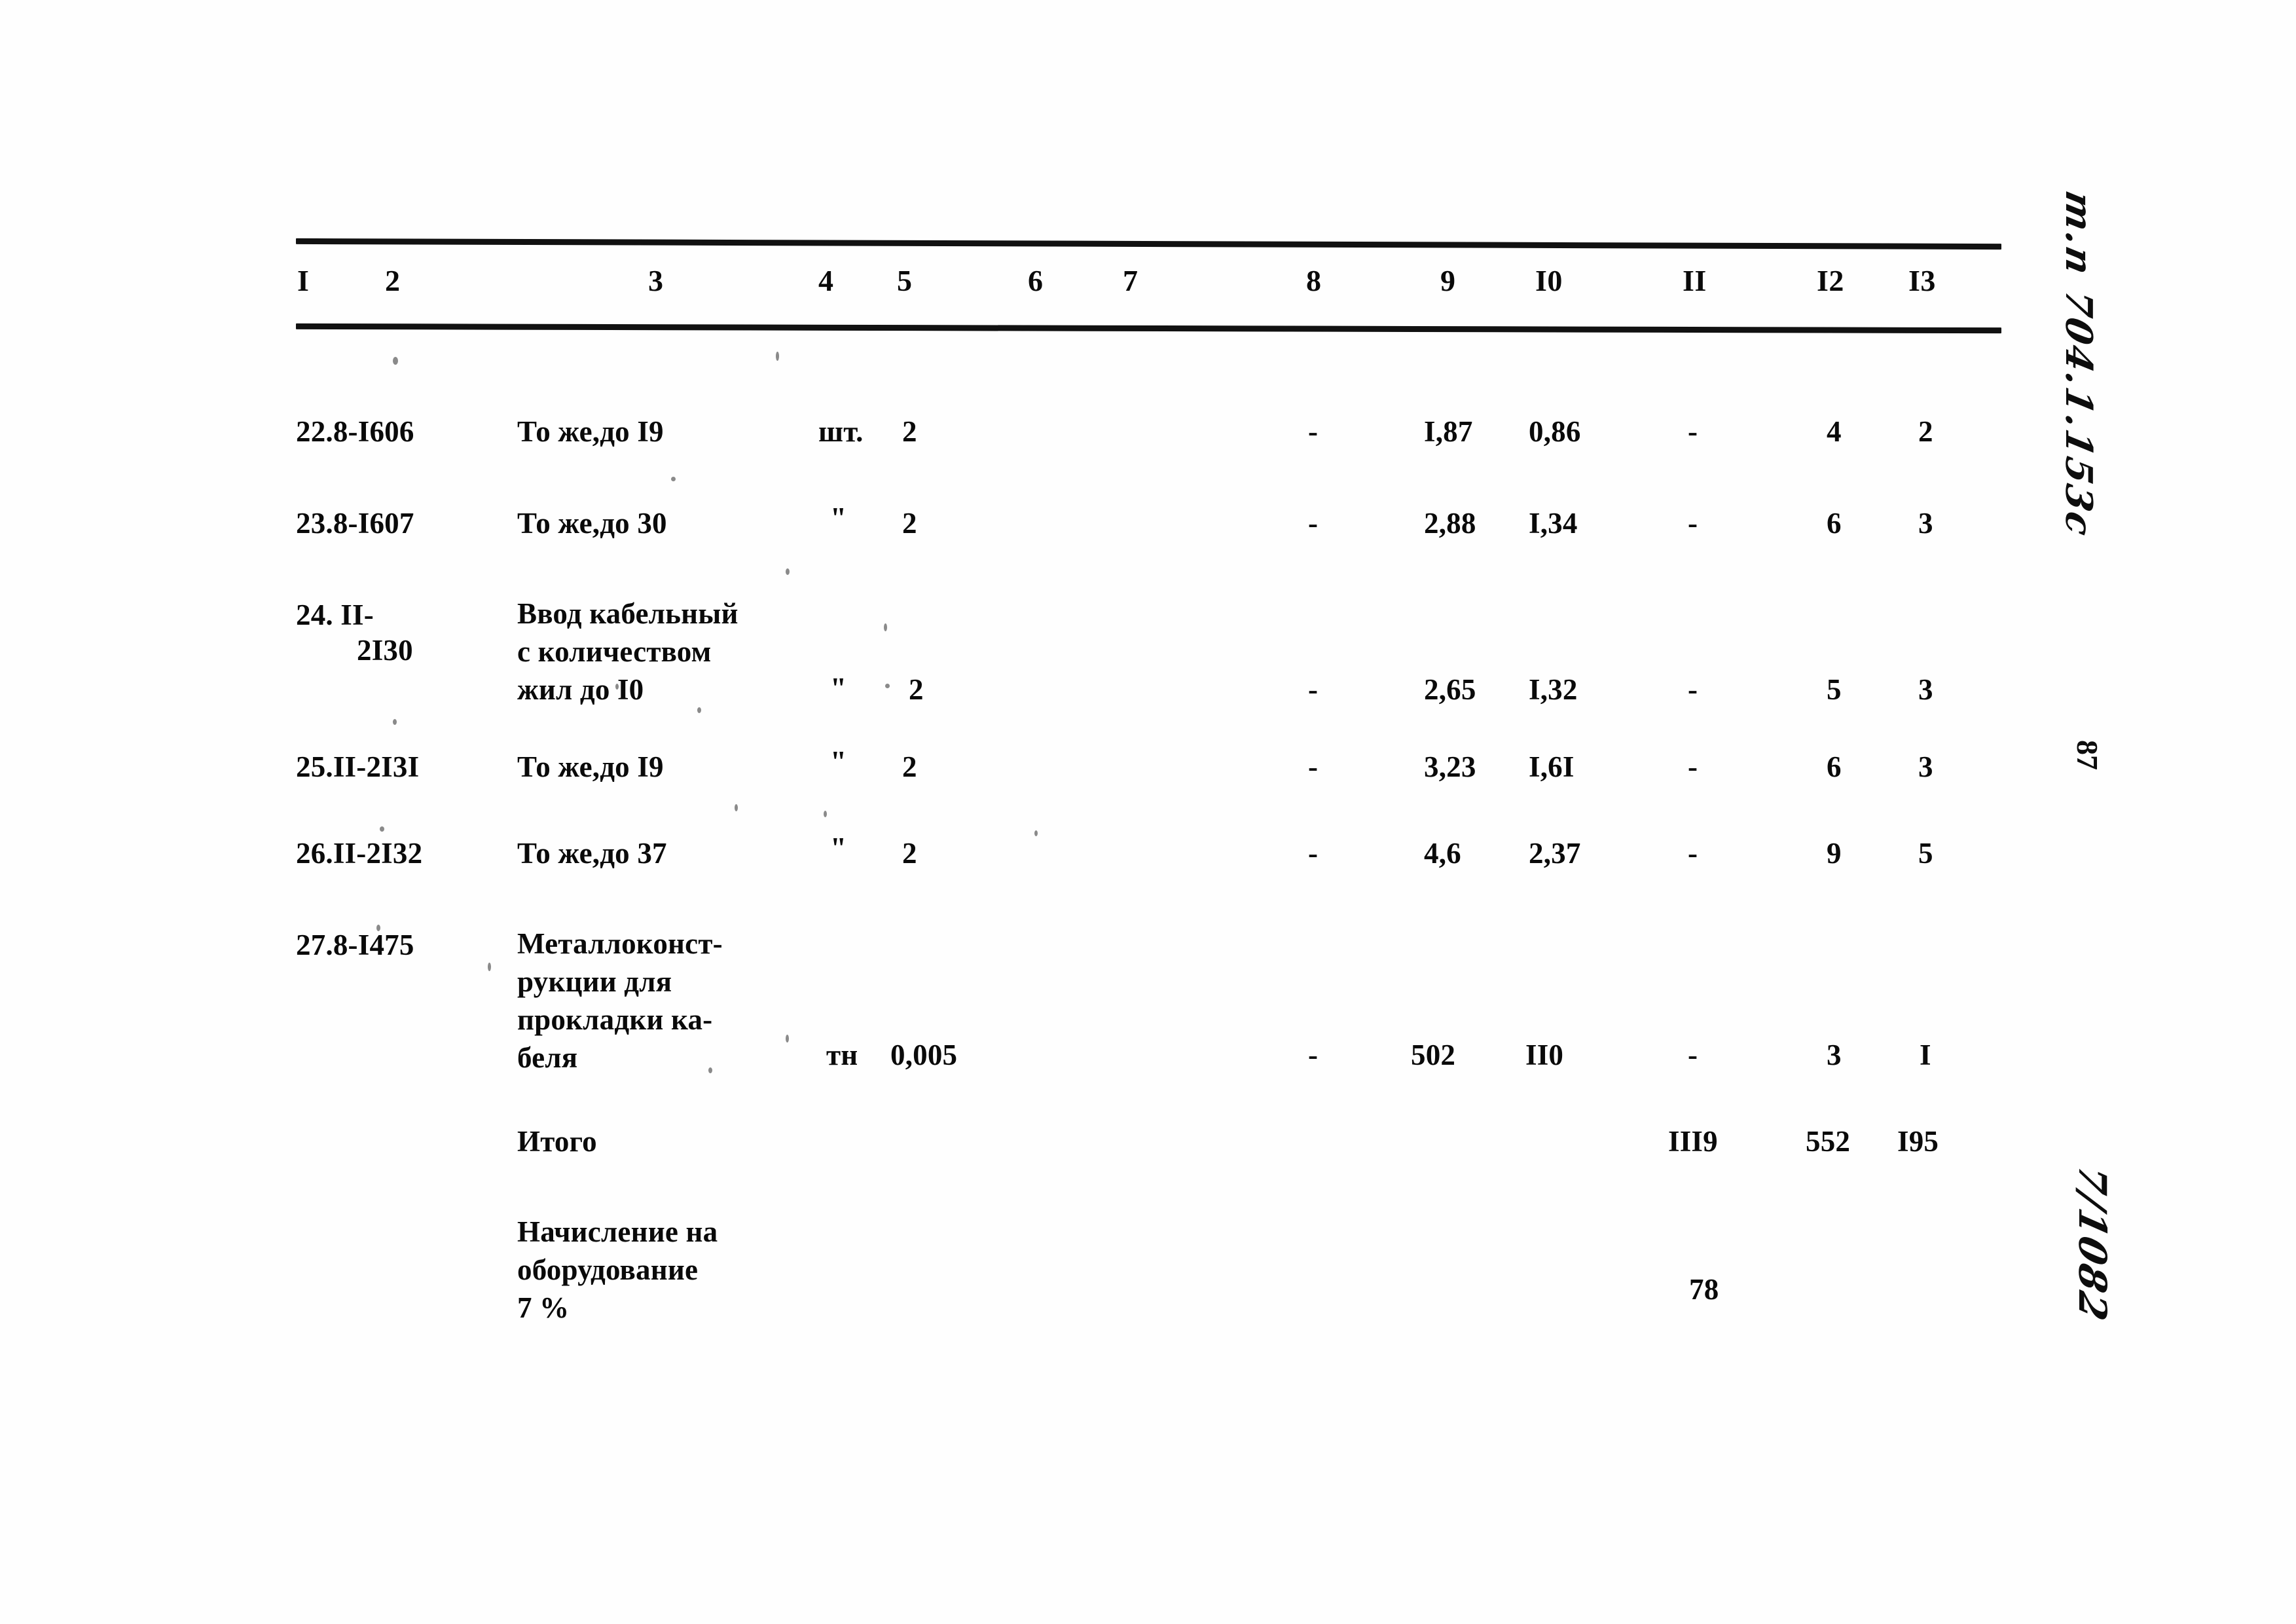 Image resolution: width=2296 pixels, height=1624 pixels. I want to click on table-row: 23.8-I607, so click(355, 523).